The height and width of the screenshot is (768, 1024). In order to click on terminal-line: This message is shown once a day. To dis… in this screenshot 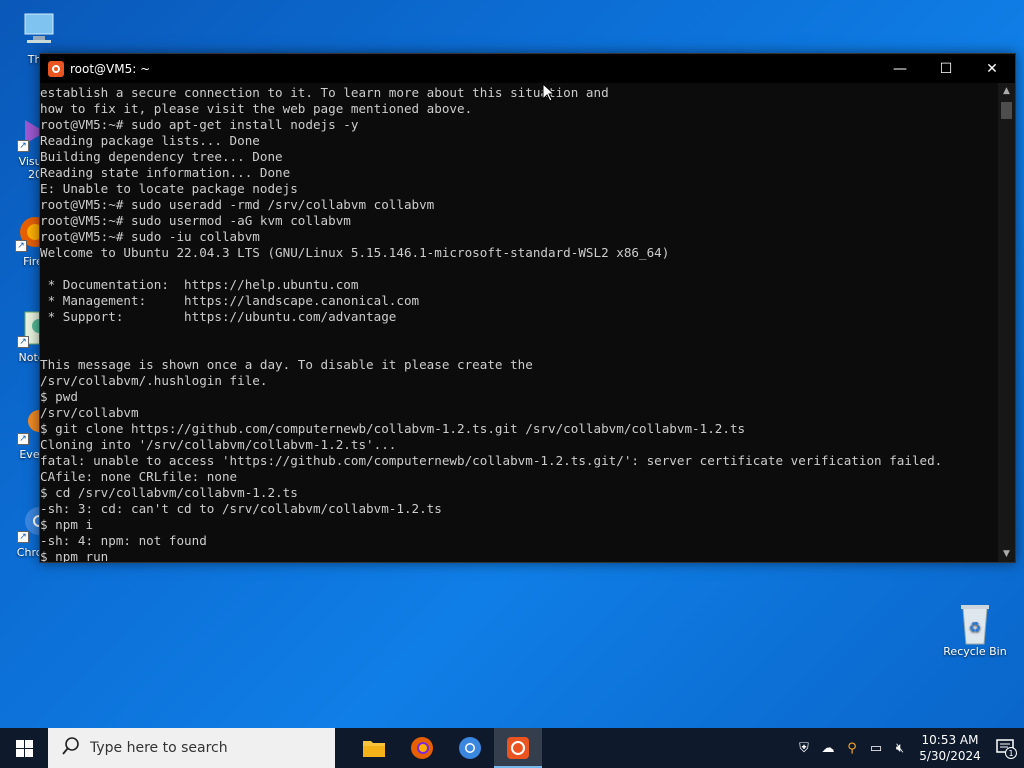, I will do `click(286, 364)`.